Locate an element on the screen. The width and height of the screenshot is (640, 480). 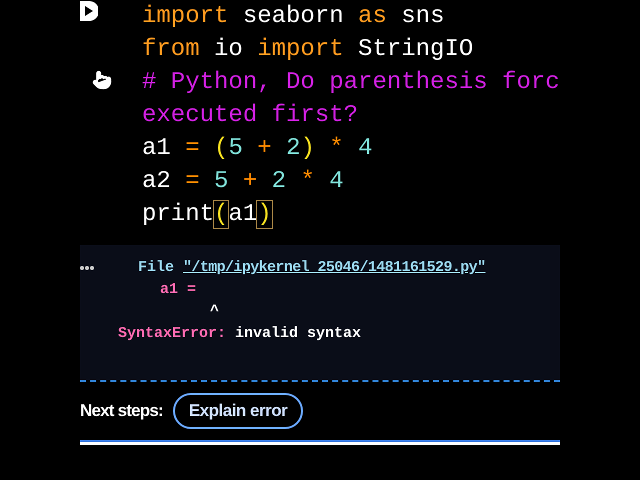
run-icon is located at coordinates (89, 11).